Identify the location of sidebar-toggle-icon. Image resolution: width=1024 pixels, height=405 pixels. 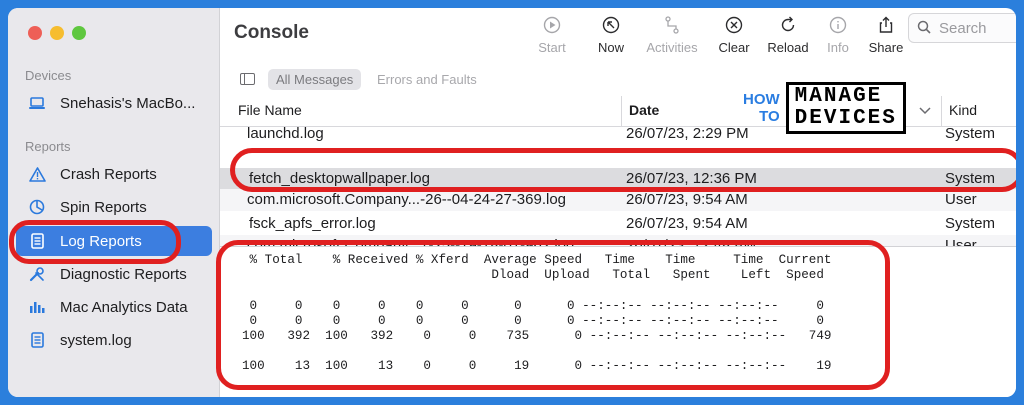
(247, 79).